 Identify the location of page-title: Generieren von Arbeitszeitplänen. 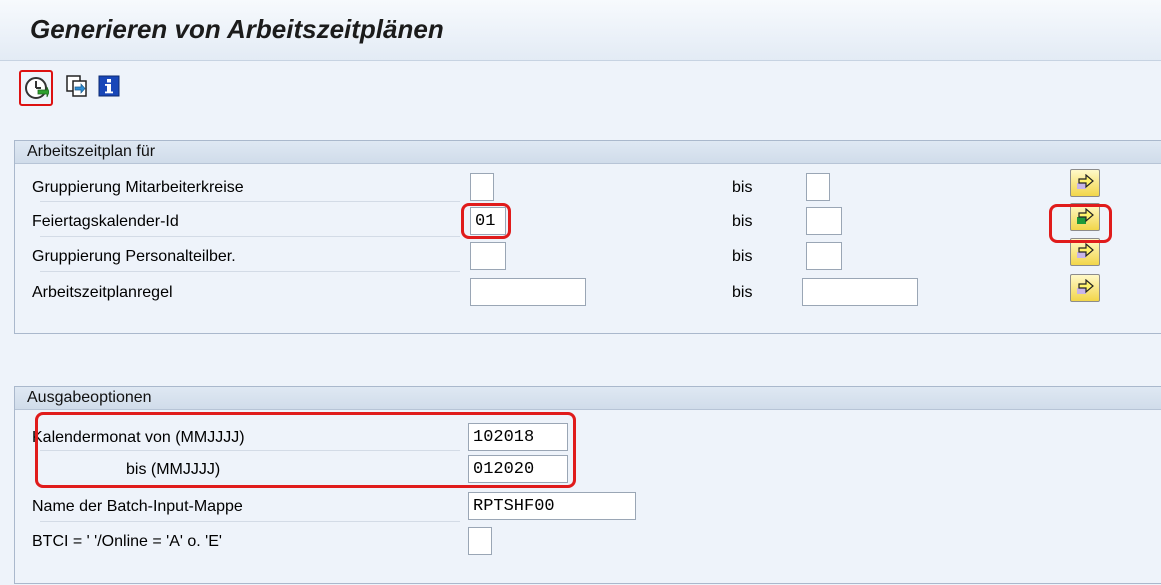
(237, 29).